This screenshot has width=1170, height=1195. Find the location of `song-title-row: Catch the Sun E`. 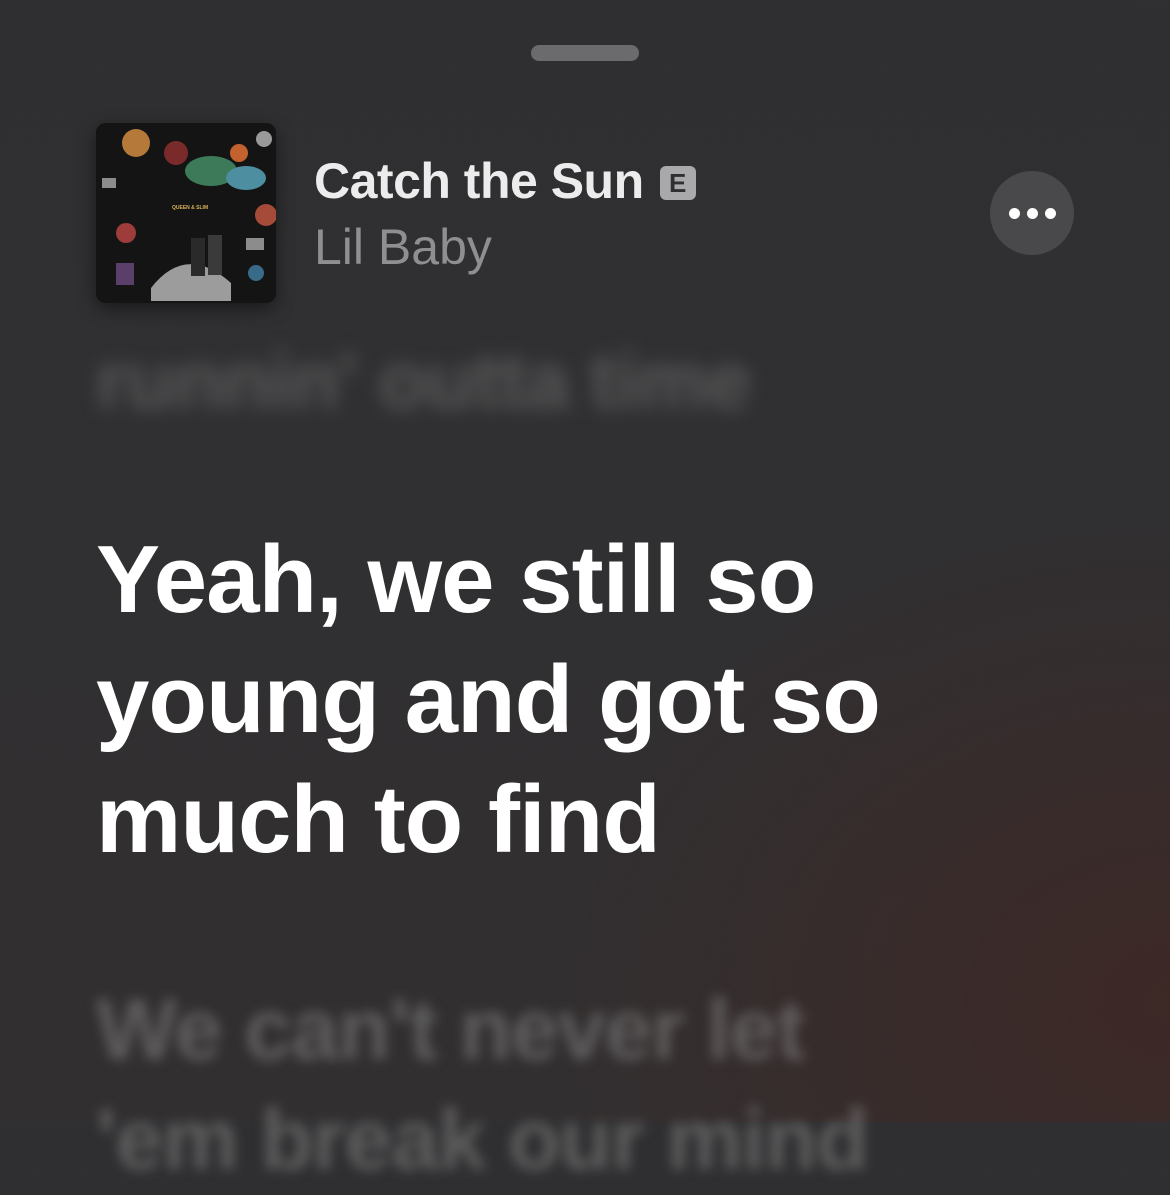

song-title-row: Catch the Sun E is located at coordinates (505, 181).